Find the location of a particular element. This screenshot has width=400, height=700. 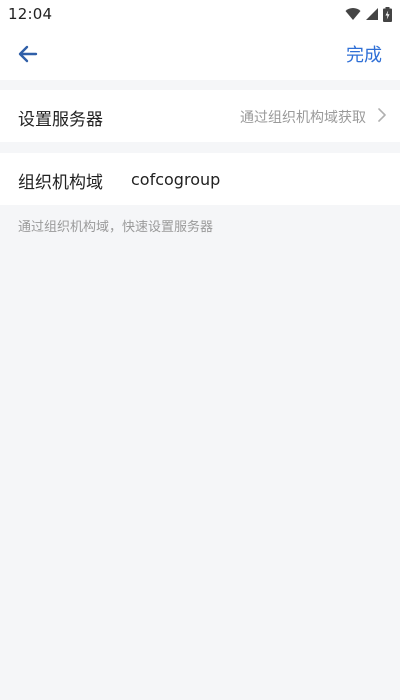

org-domain-hint: 通过组织机构域，快速设置服务器 is located at coordinates (116, 227).